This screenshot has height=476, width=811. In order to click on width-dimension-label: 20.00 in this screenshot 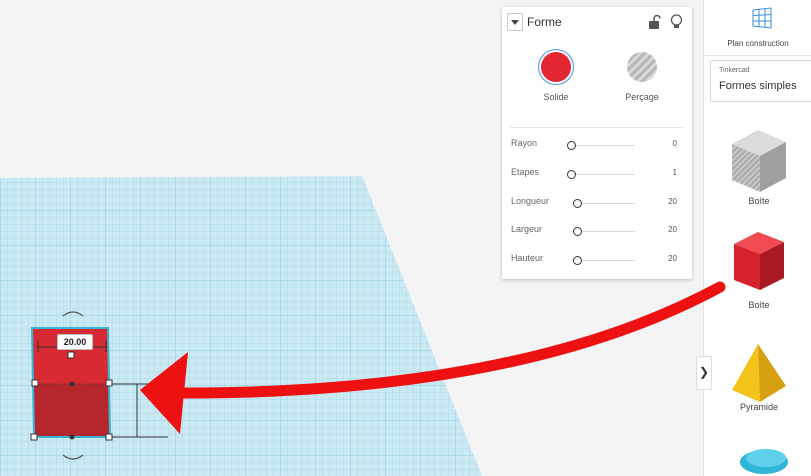, I will do `click(75, 342)`.